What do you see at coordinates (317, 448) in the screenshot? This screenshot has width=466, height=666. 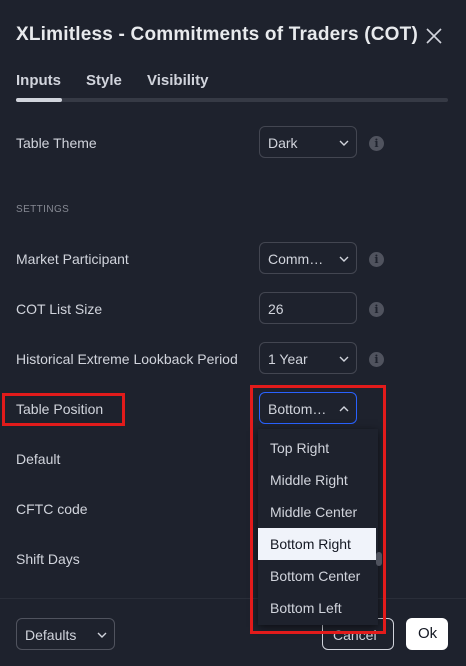 I see `dropdown-option-top-right: Top Right` at bounding box center [317, 448].